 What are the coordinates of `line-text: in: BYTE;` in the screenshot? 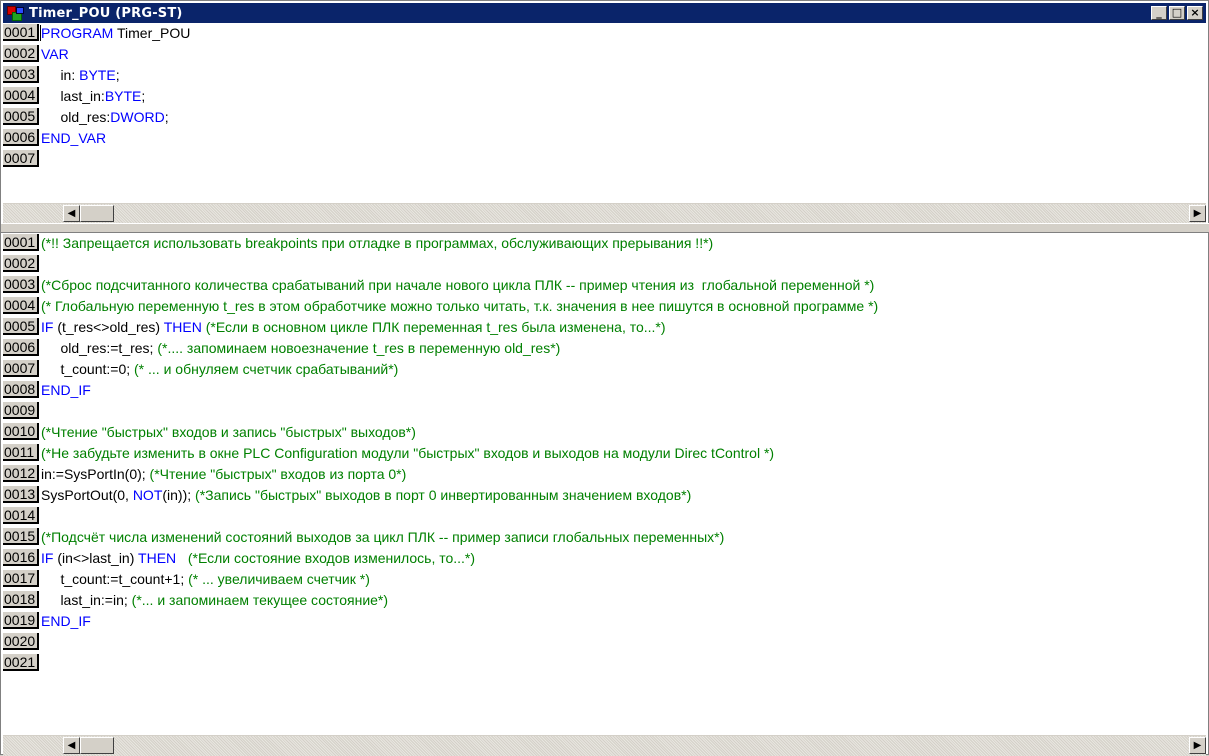 It's located at (79, 75).